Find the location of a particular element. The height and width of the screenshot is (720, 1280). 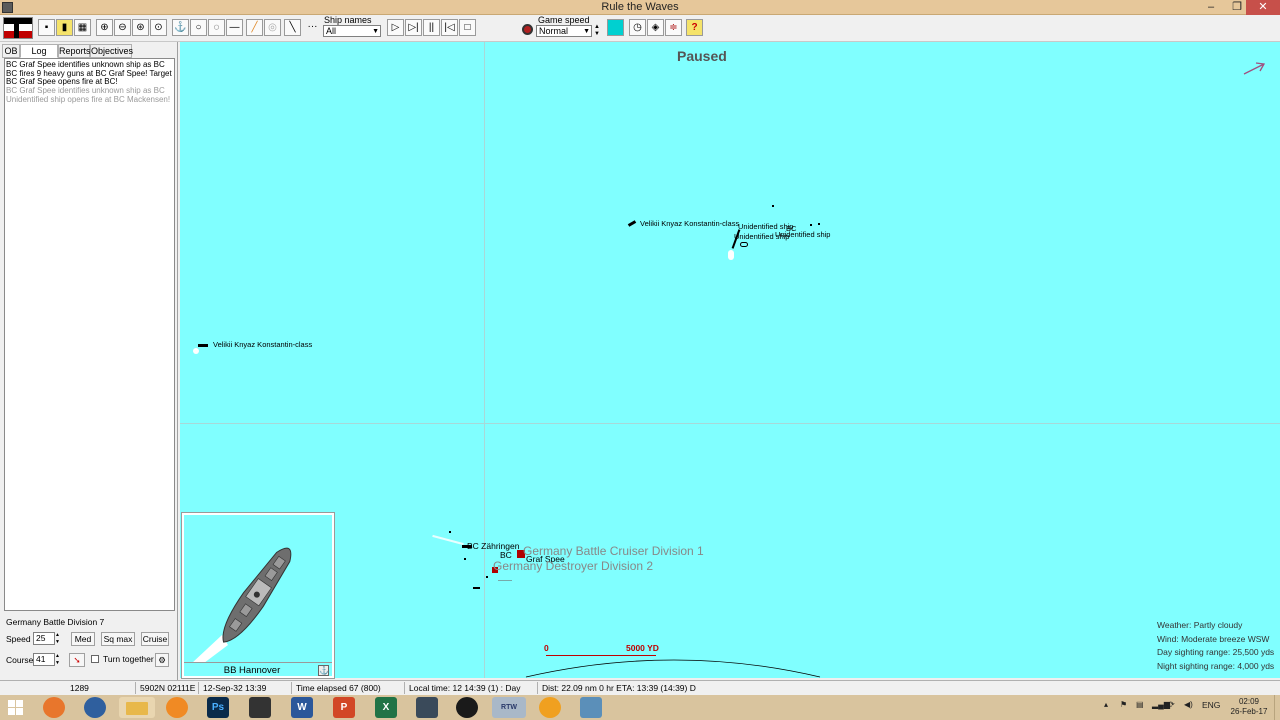

language-indicator: ENG is located at coordinates (1211, 705).